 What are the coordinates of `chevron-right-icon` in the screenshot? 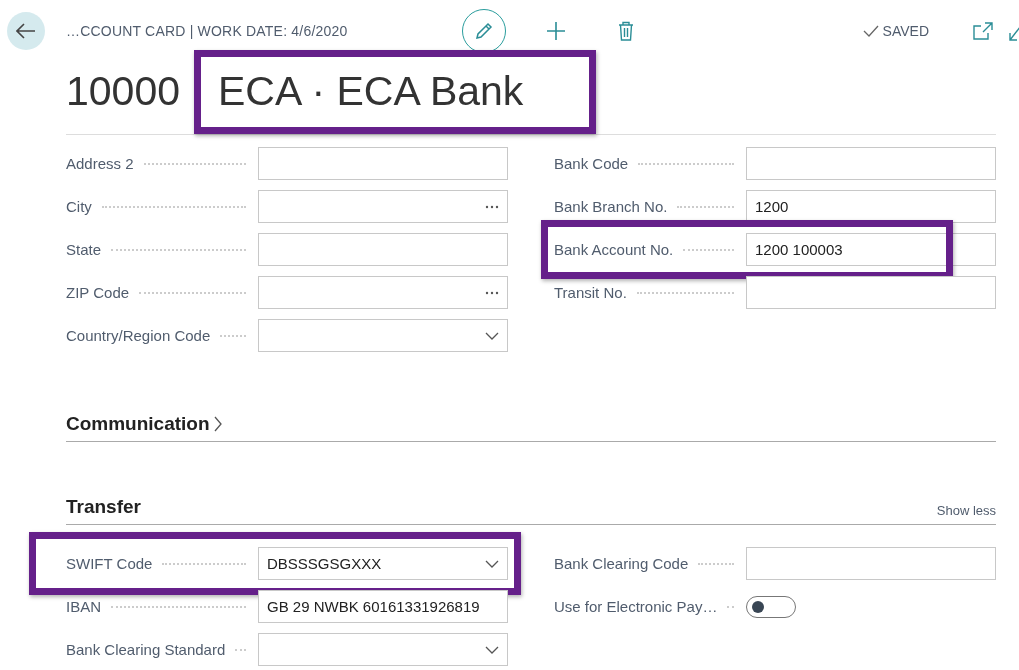 It's located at (217, 424).